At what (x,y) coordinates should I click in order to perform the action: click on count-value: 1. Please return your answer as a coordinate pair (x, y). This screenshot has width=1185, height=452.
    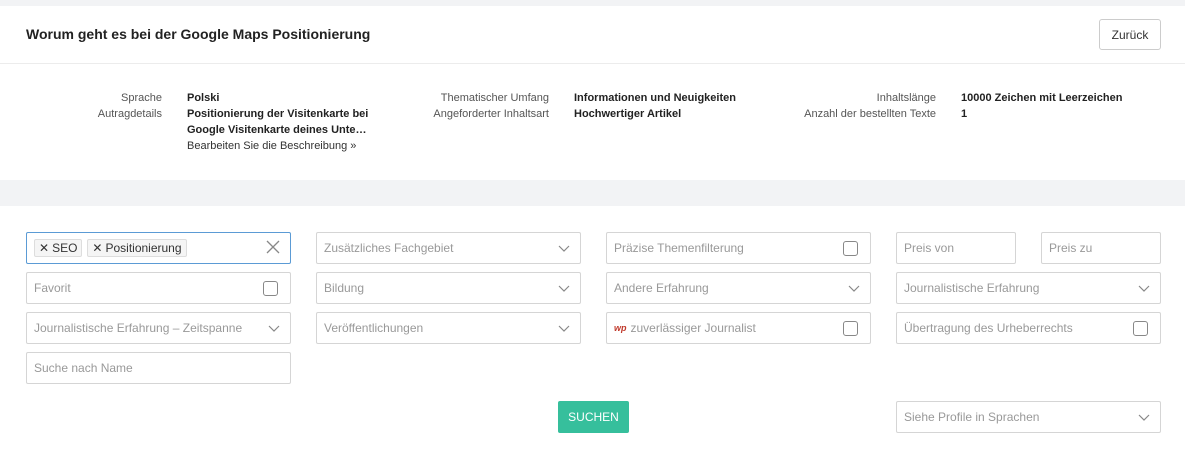
    Looking at the image, I should click on (964, 114).